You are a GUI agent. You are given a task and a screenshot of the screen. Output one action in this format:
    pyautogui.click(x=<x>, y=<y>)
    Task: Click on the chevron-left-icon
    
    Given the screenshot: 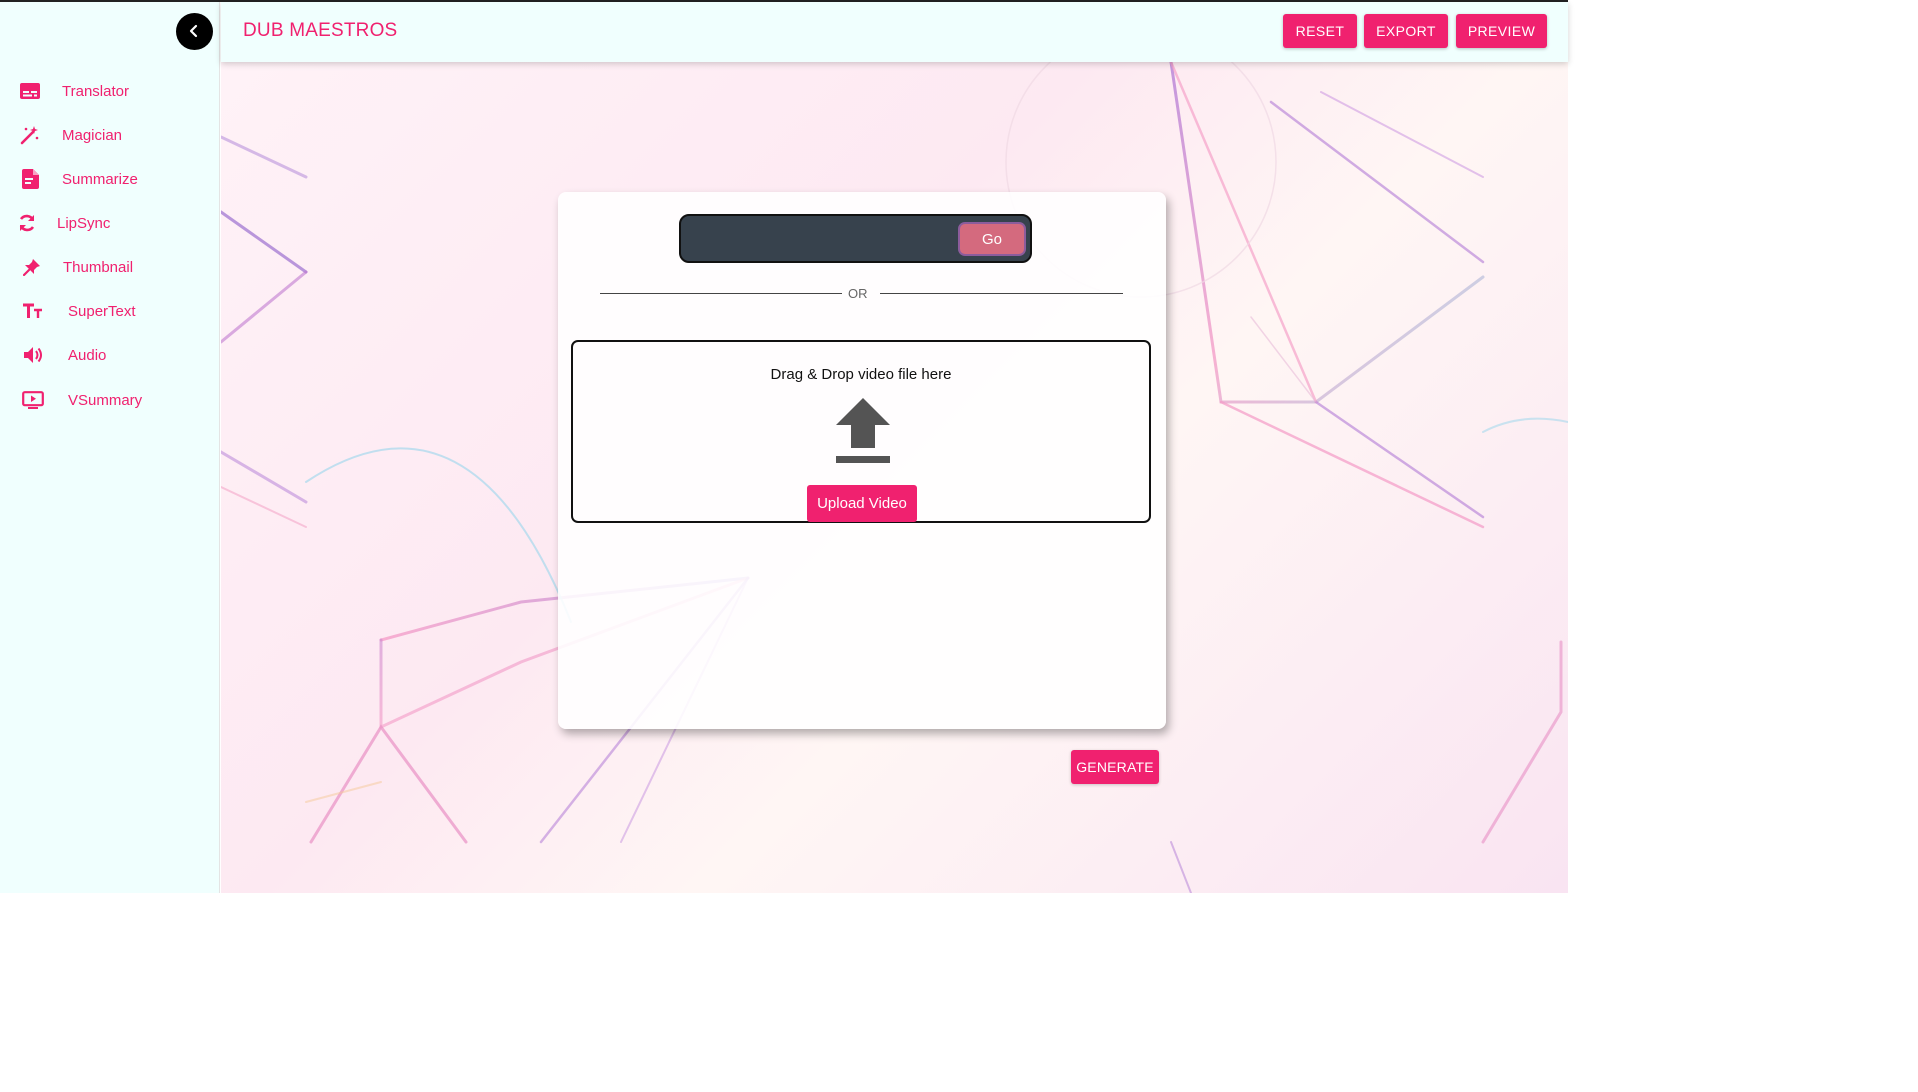 What is the action you would take?
    pyautogui.click(x=193, y=31)
    